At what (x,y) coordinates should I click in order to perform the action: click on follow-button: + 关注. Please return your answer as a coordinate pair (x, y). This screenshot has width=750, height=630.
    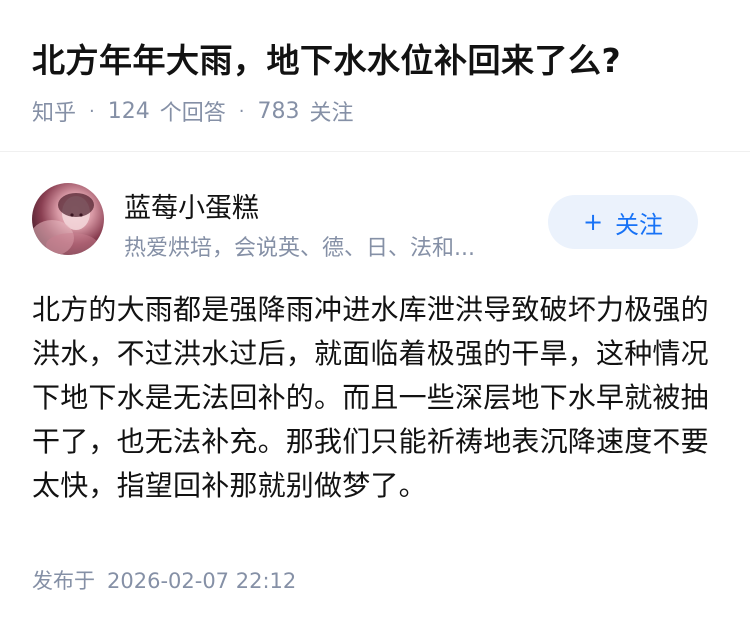
    Looking at the image, I should click on (623, 222).